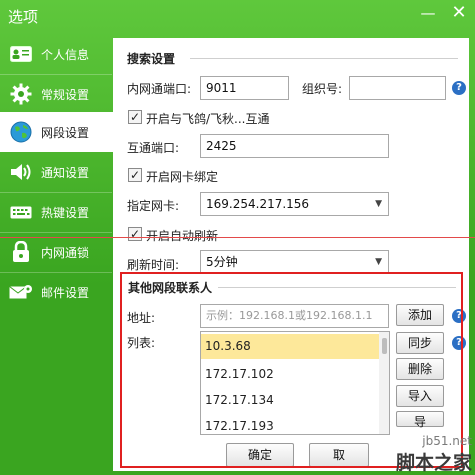 The width and height of the screenshot is (475, 475). Describe the element at coordinates (208, 119) in the screenshot. I see `interop-label: 开启与飞鸽/飞秋...互通` at that location.